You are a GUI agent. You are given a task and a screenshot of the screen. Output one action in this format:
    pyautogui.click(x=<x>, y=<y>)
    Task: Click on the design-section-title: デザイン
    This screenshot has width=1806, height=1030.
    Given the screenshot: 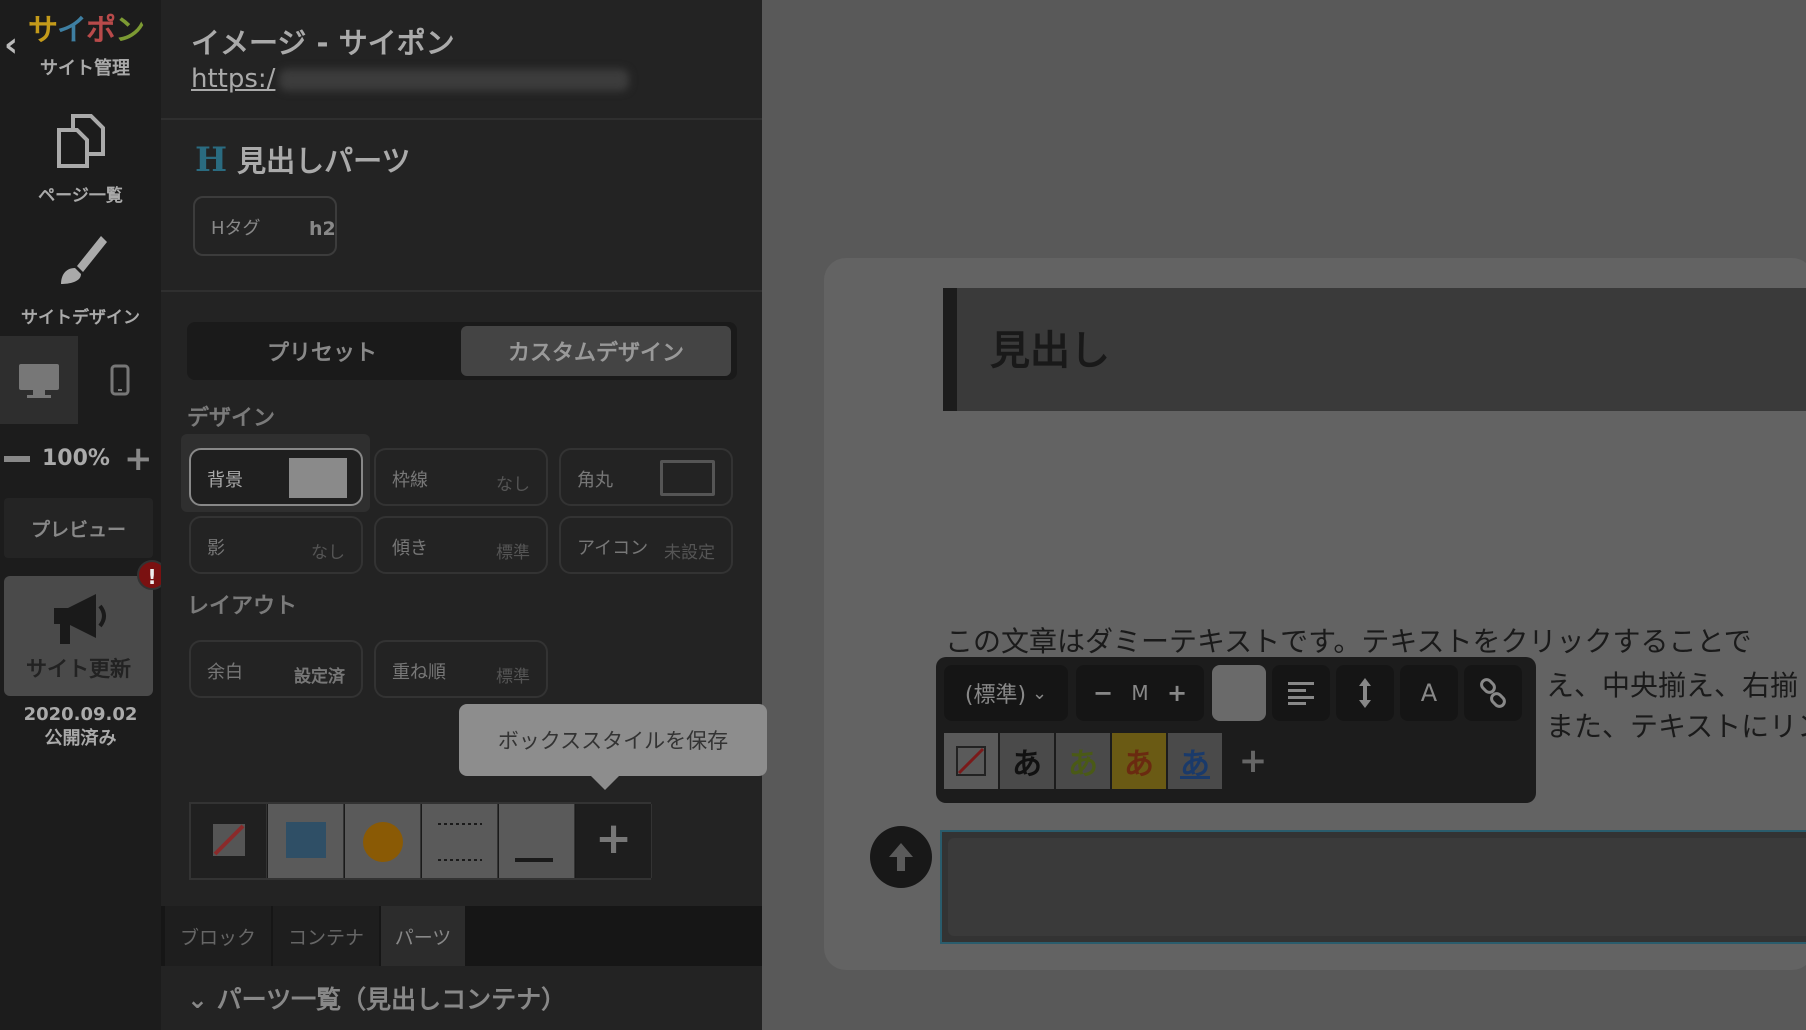 What is the action you would take?
    pyautogui.click(x=231, y=418)
    